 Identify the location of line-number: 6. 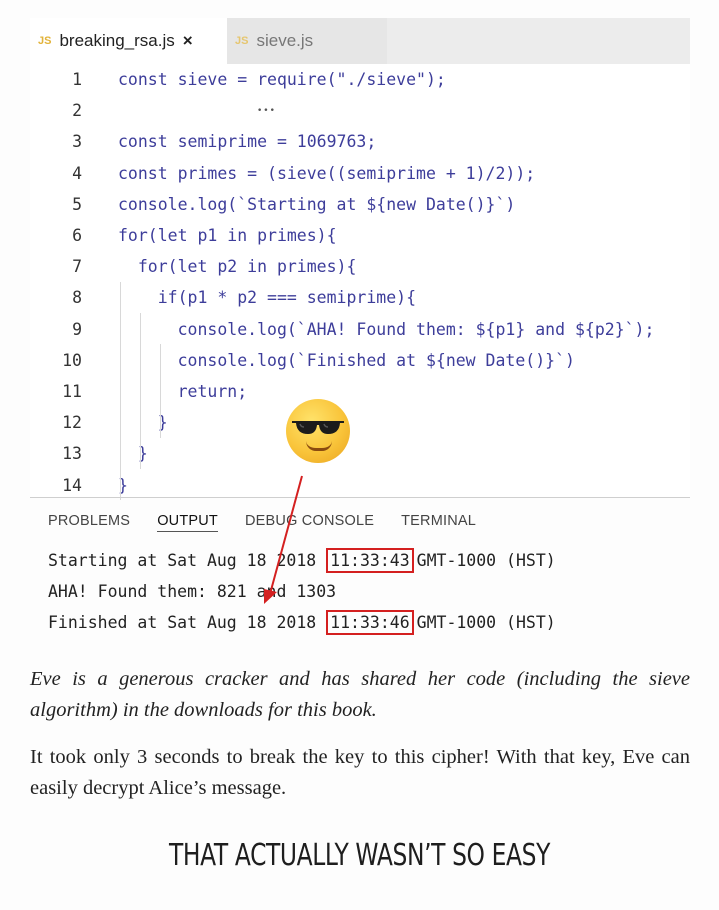
(77, 236).